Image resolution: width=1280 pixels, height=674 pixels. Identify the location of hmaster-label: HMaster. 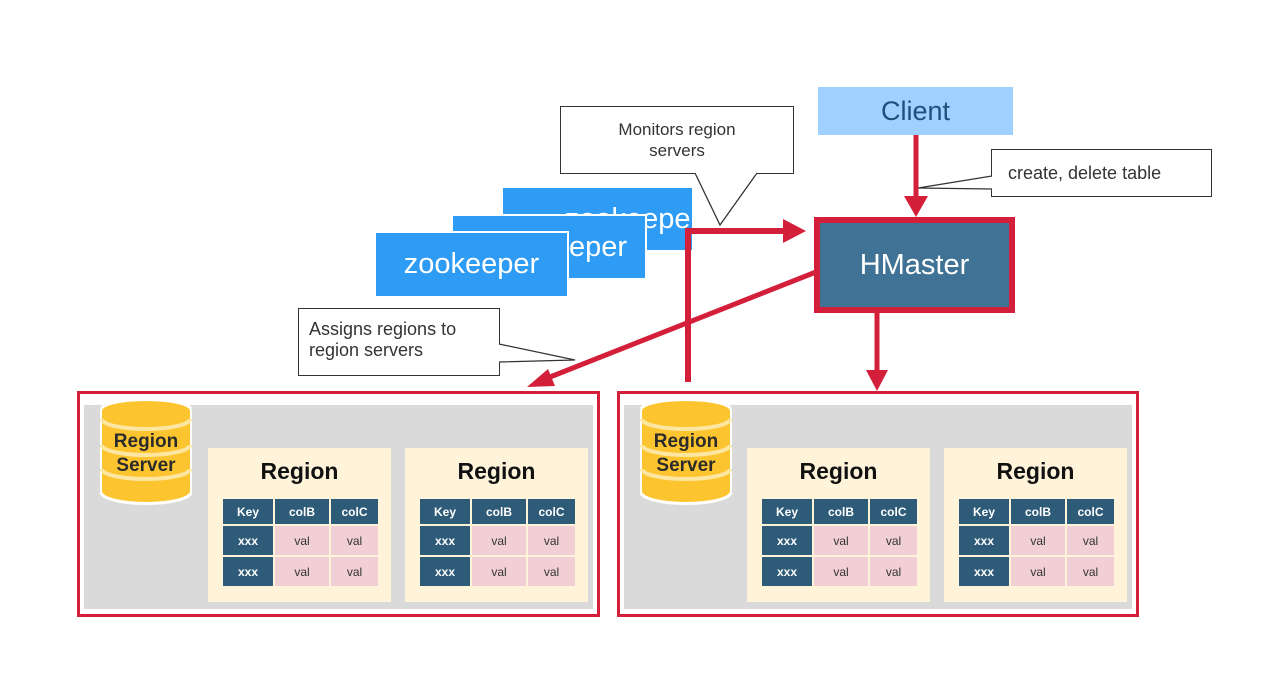
(914, 264).